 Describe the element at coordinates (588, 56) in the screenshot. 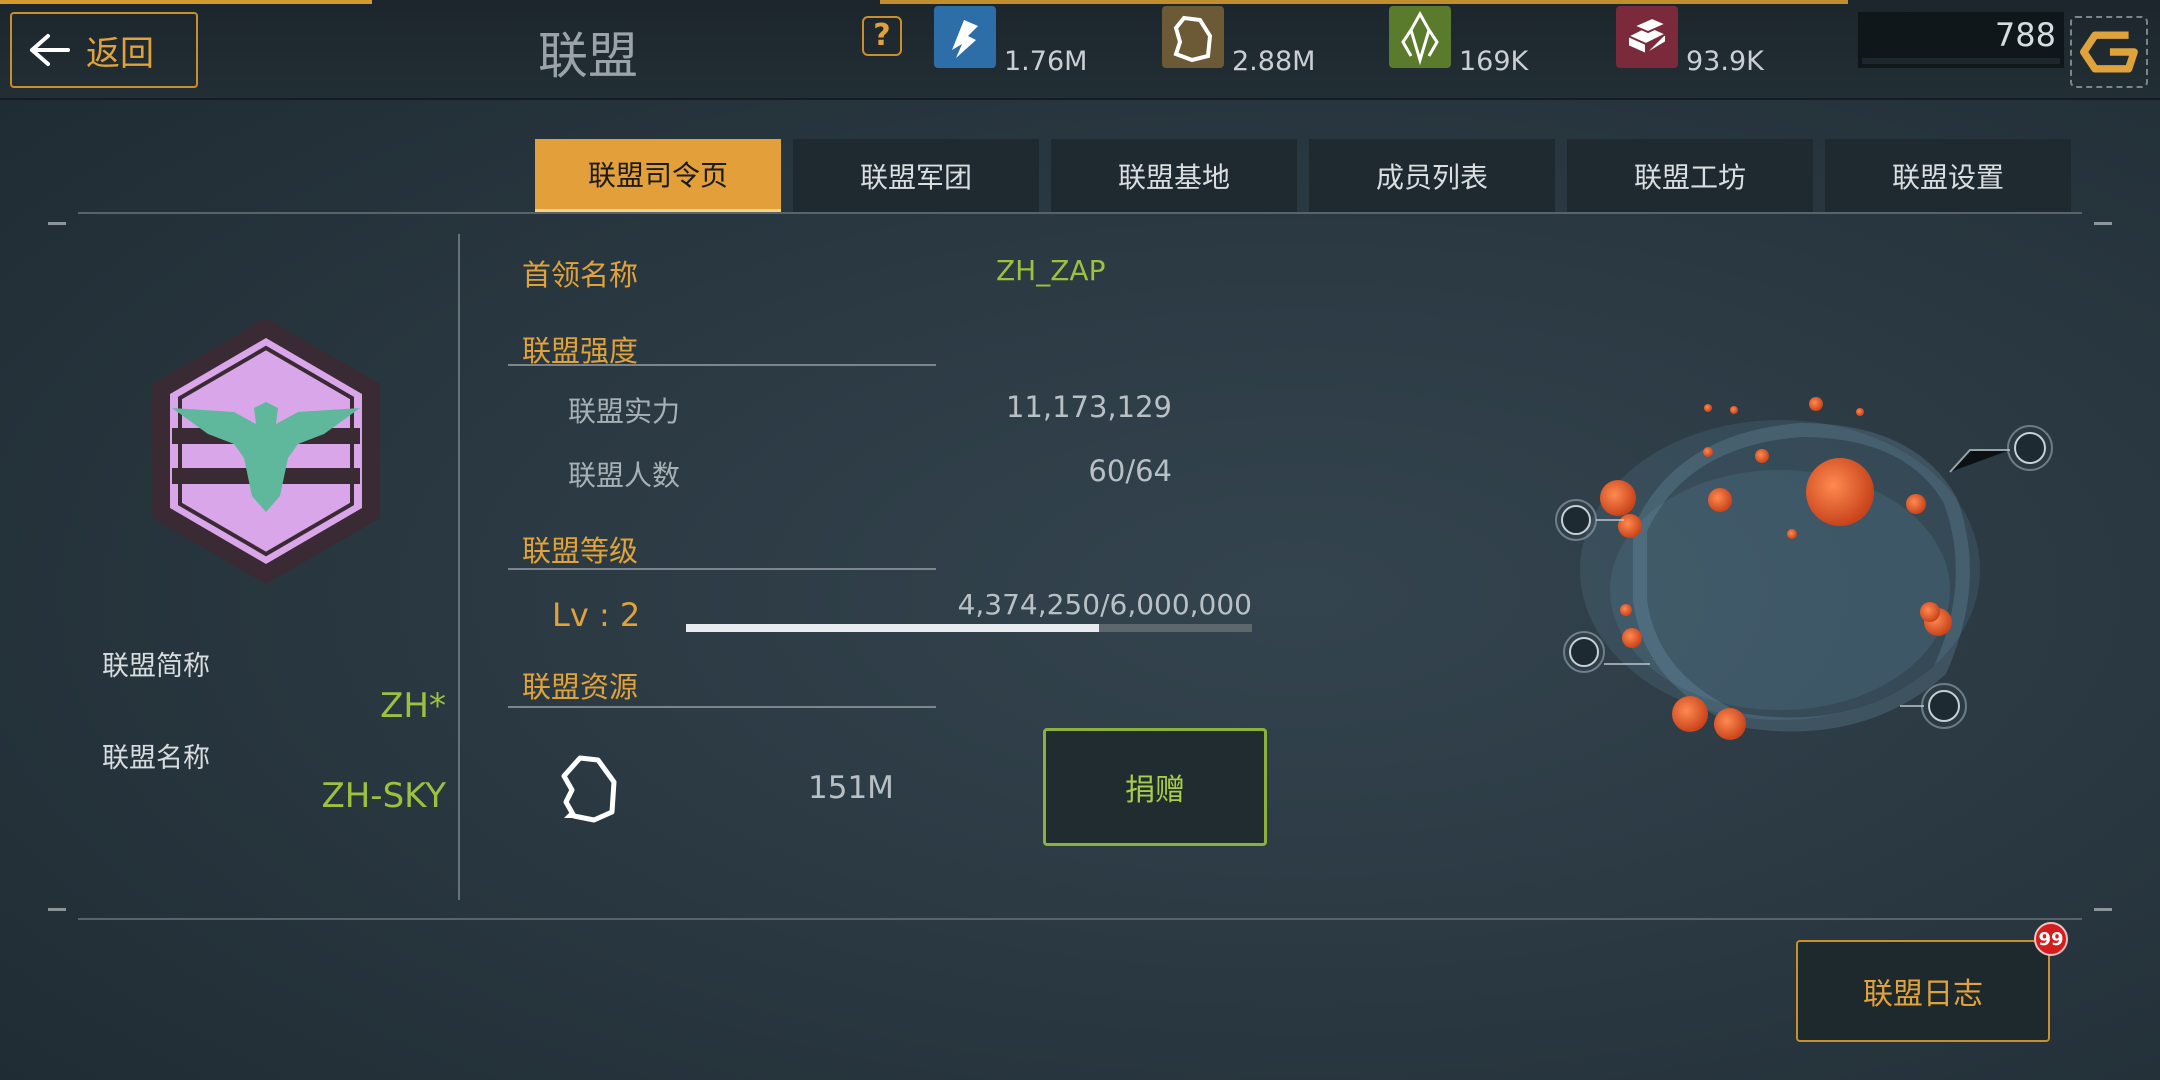

I see `page-title: 联盟` at that location.